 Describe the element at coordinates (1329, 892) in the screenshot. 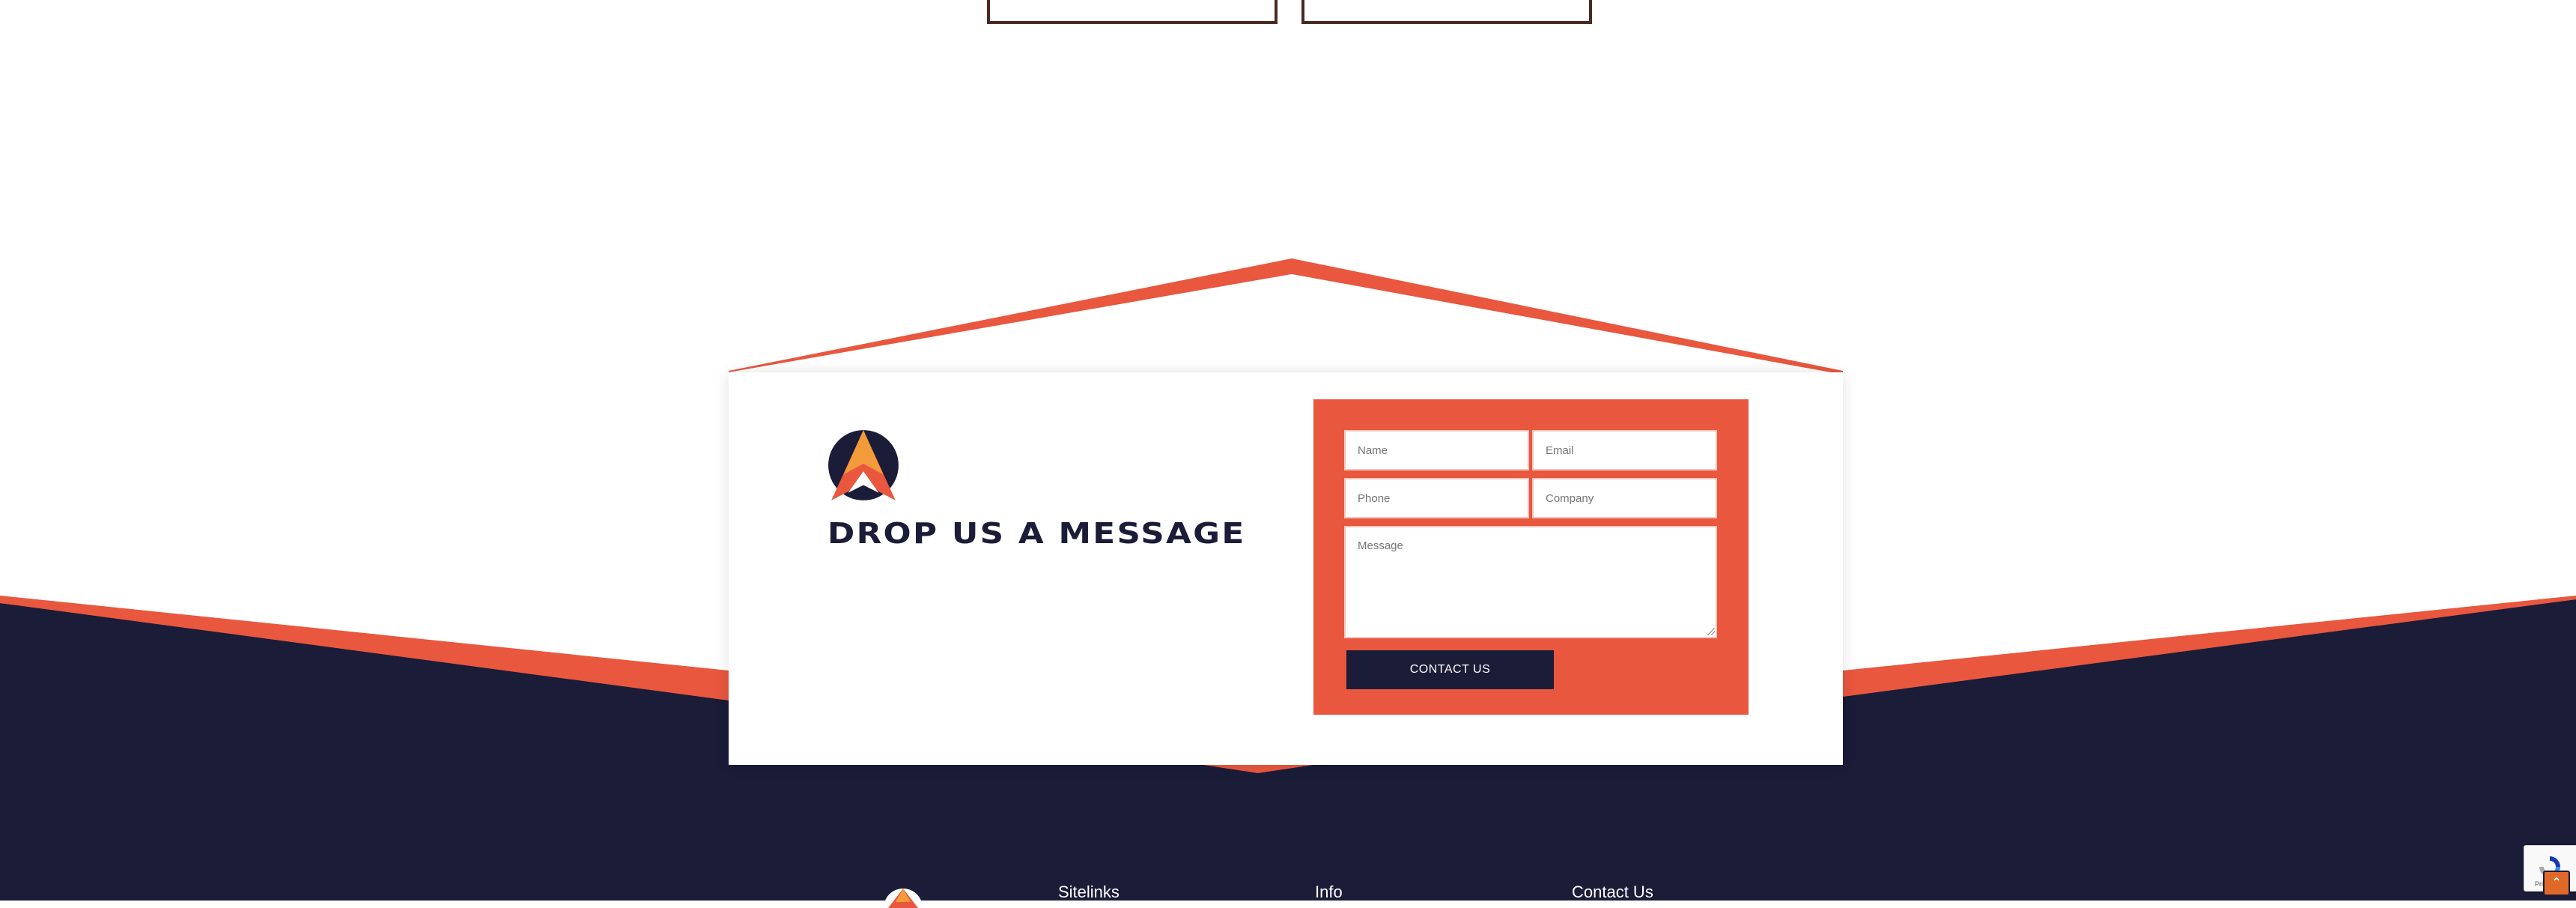

I see `footer-info-heading: Info` at that location.